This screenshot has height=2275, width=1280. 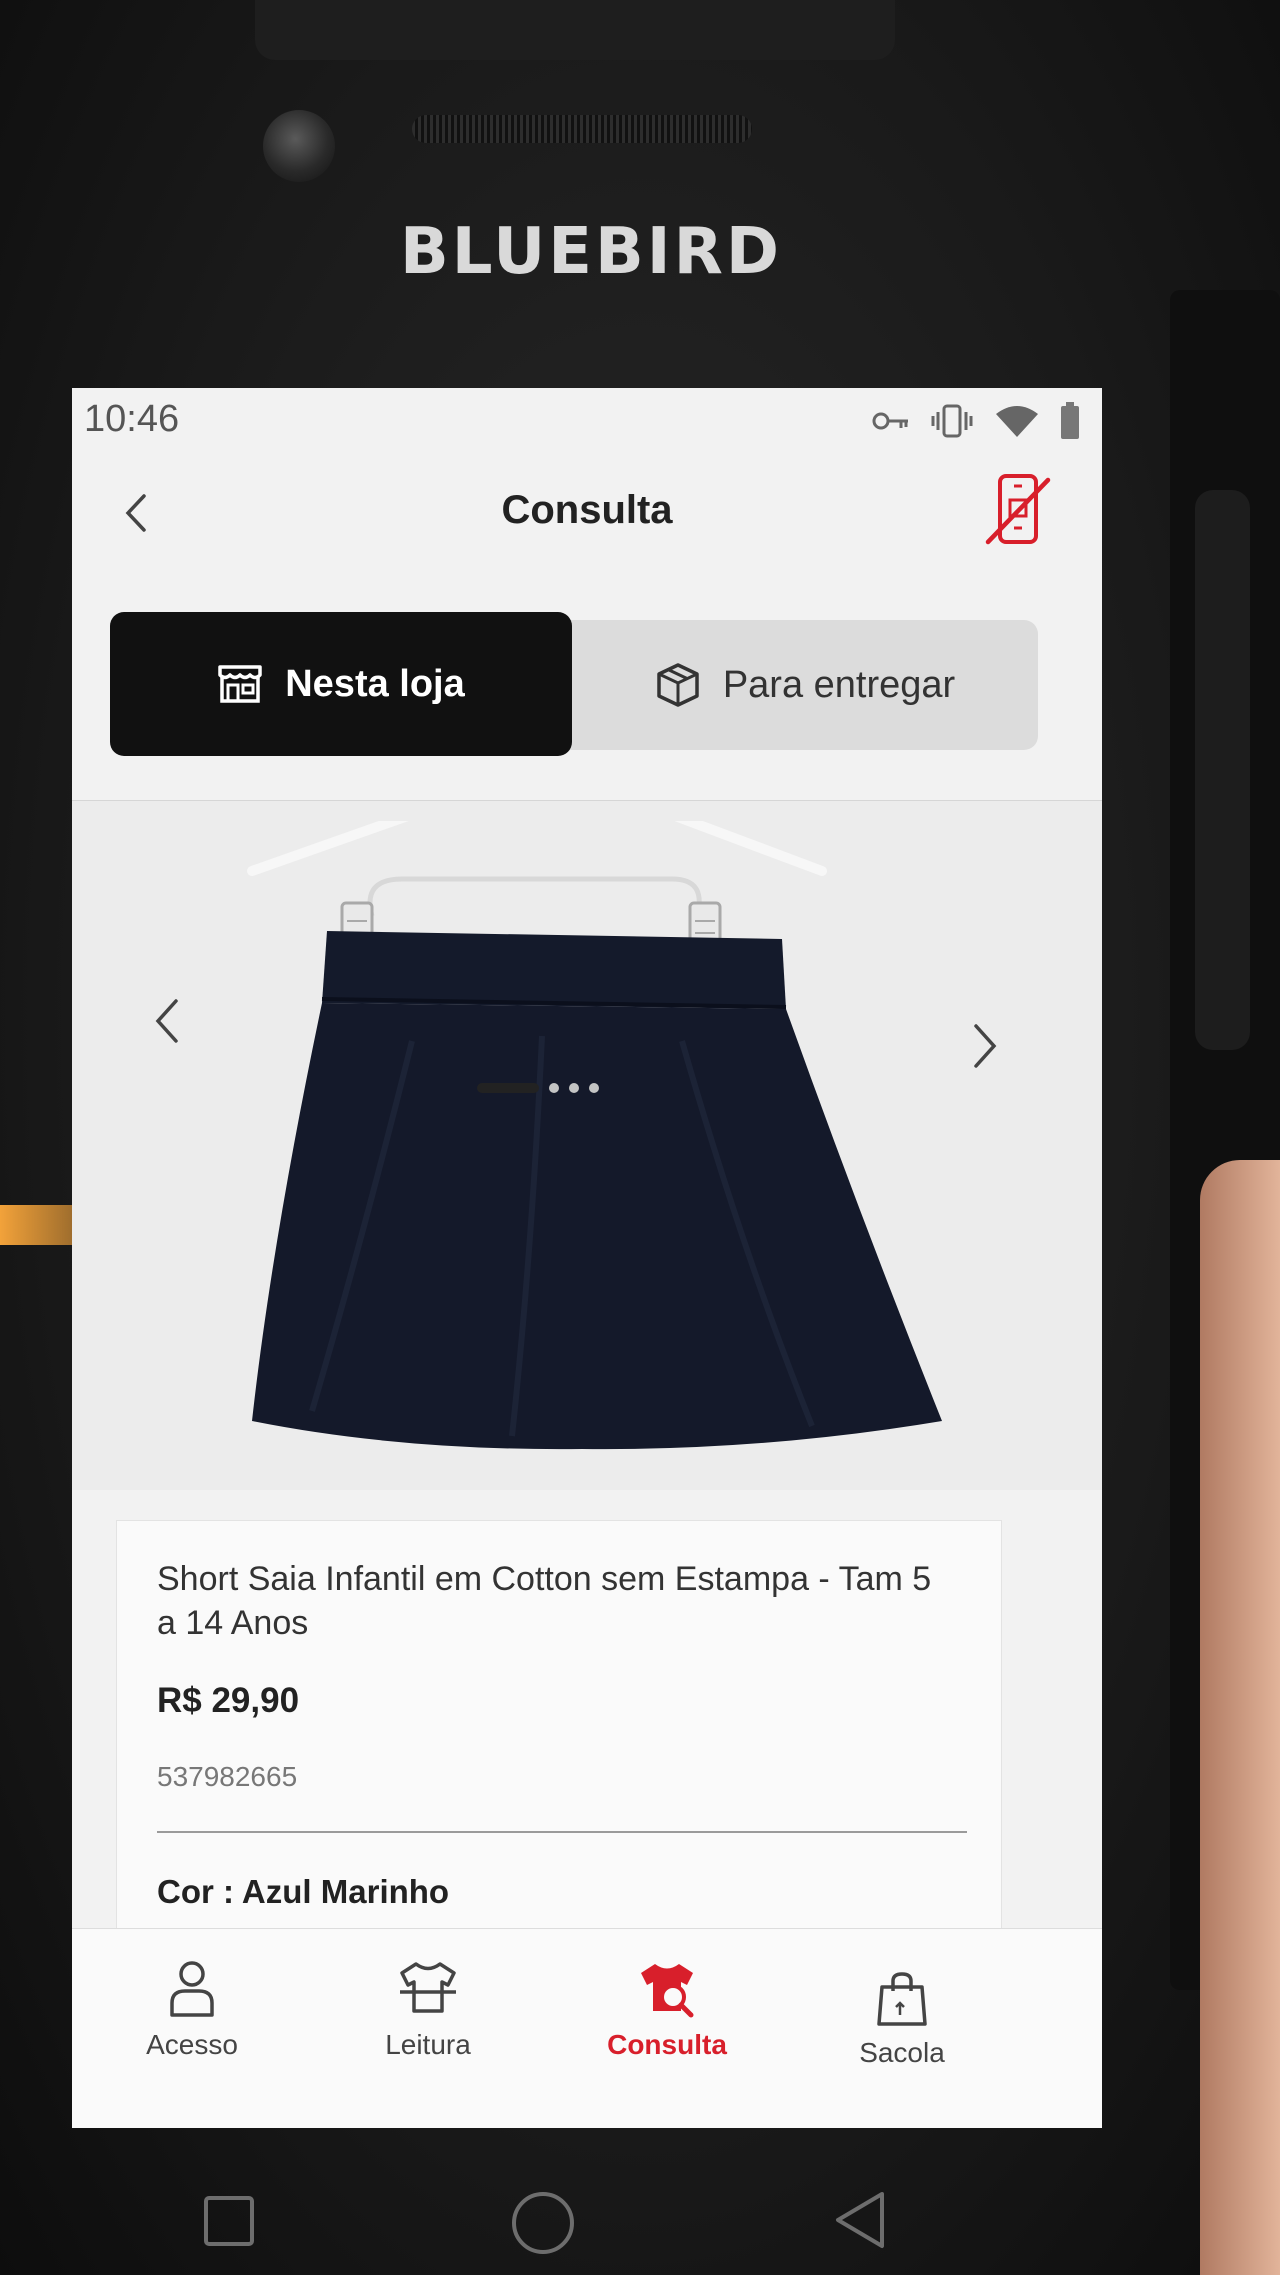 What do you see at coordinates (1240, 1717) in the screenshot?
I see `holding-finger` at bounding box center [1240, 1717].